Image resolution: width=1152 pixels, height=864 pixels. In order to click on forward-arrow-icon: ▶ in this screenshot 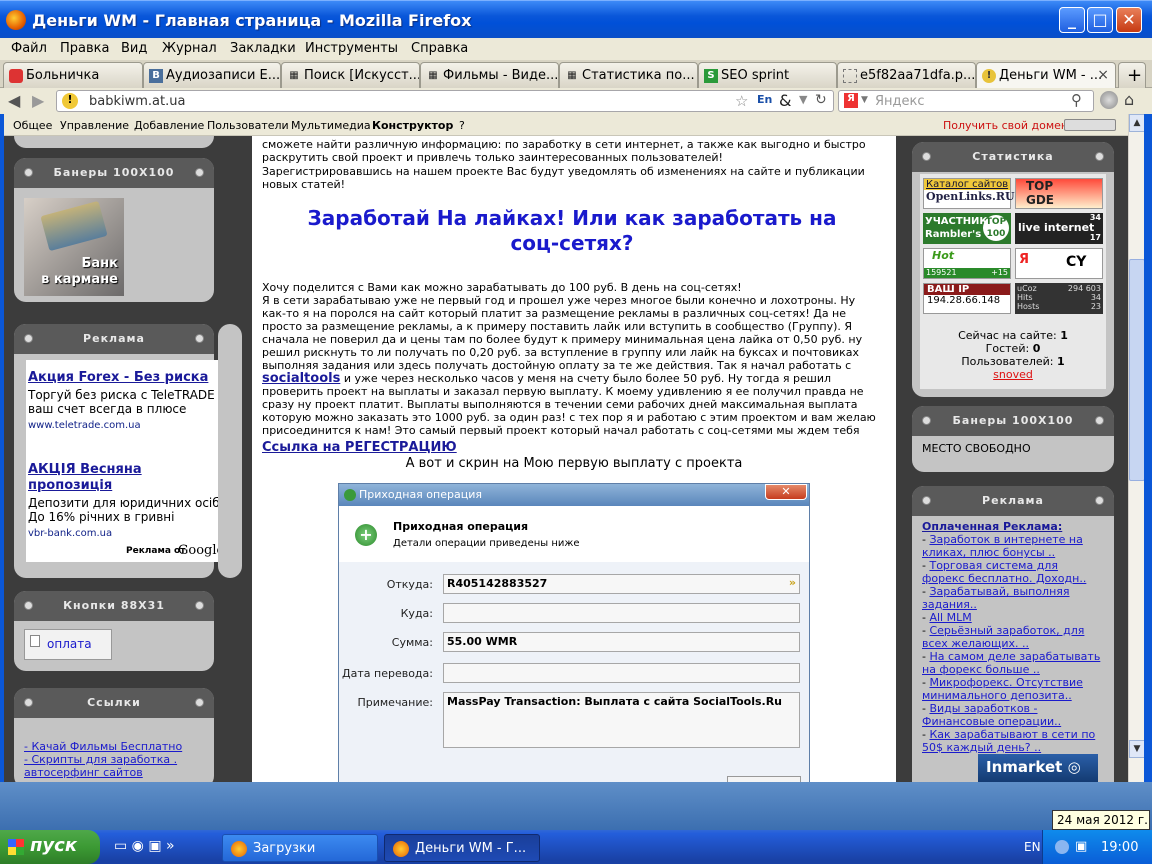, I will do `click(38, 100)`.